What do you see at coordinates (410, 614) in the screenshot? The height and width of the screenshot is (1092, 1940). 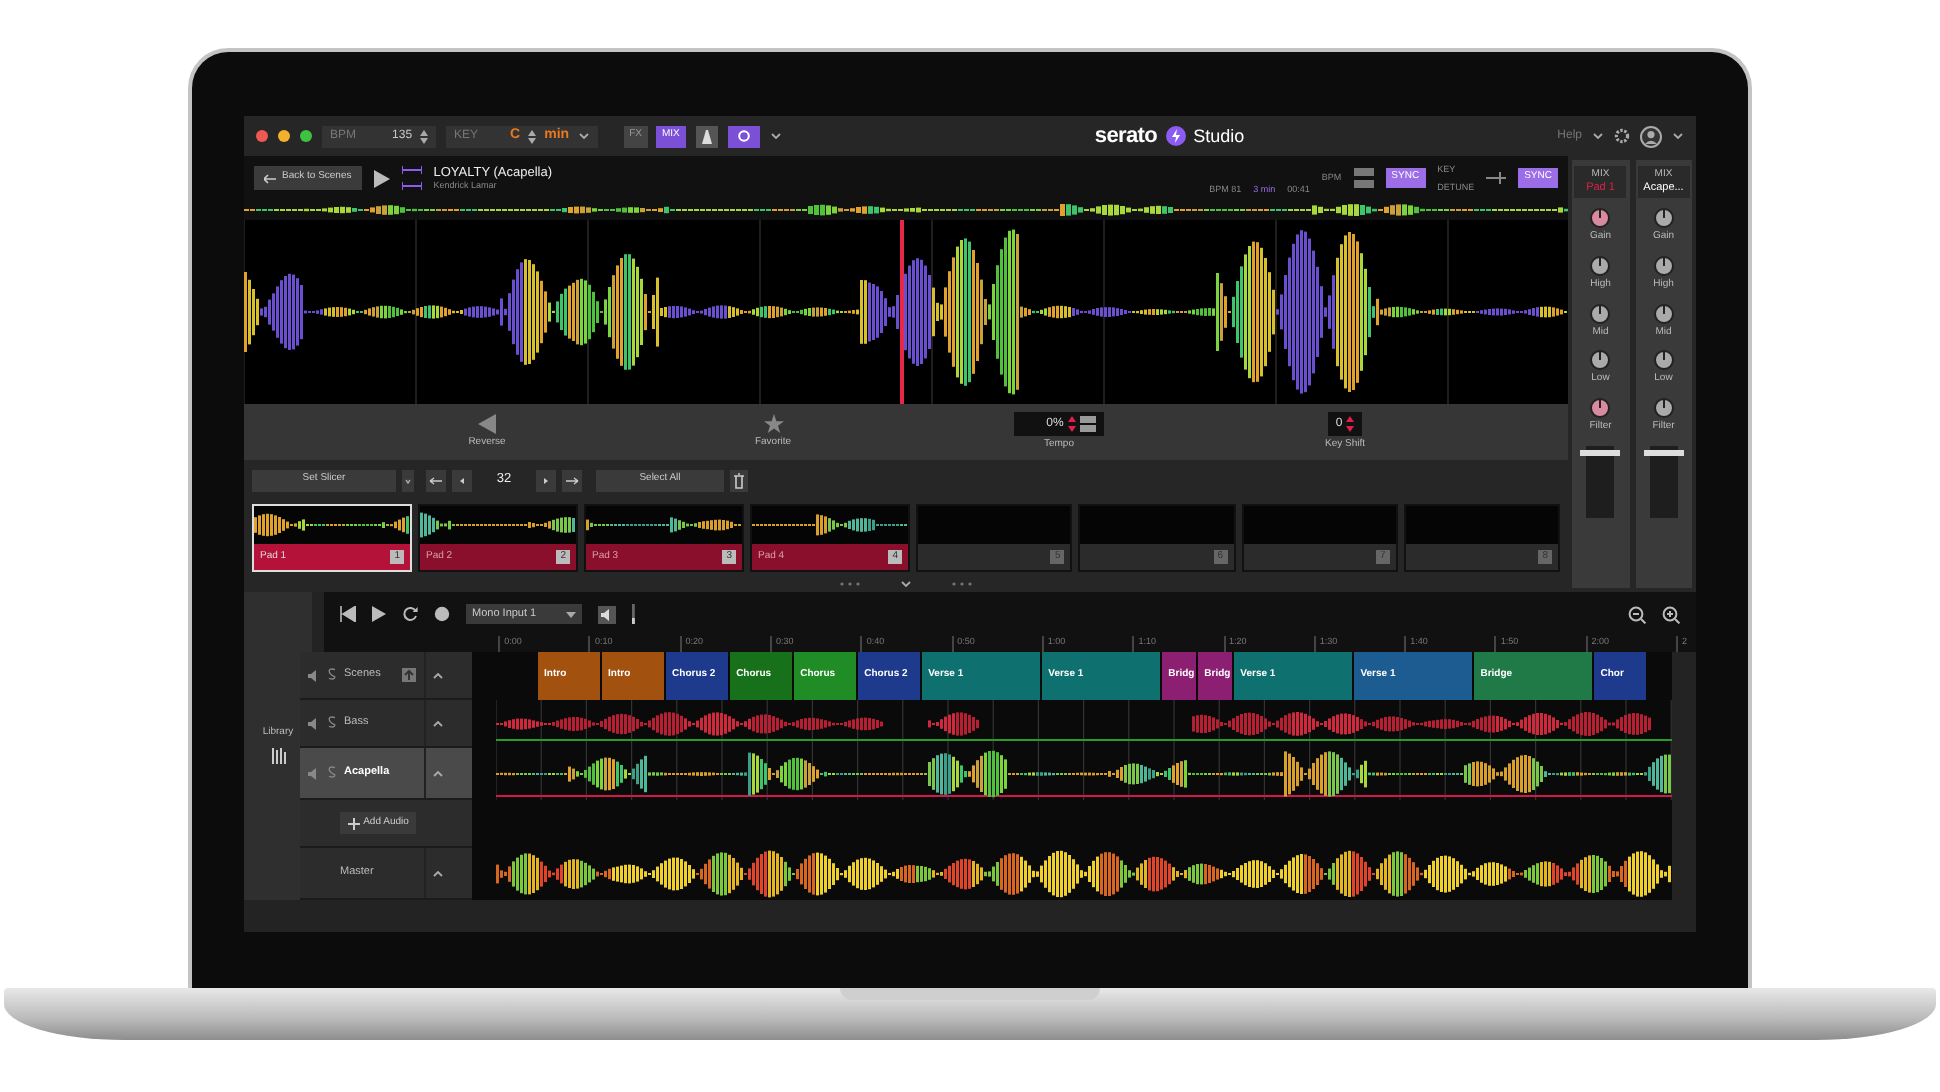 I see `loop-icon` at bounding box center [410, 614].